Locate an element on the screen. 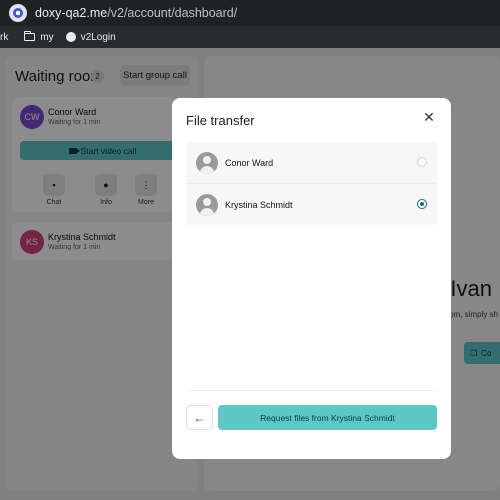  bookmarks-bar: rk my v2Login is located at coordinates (250, 37).